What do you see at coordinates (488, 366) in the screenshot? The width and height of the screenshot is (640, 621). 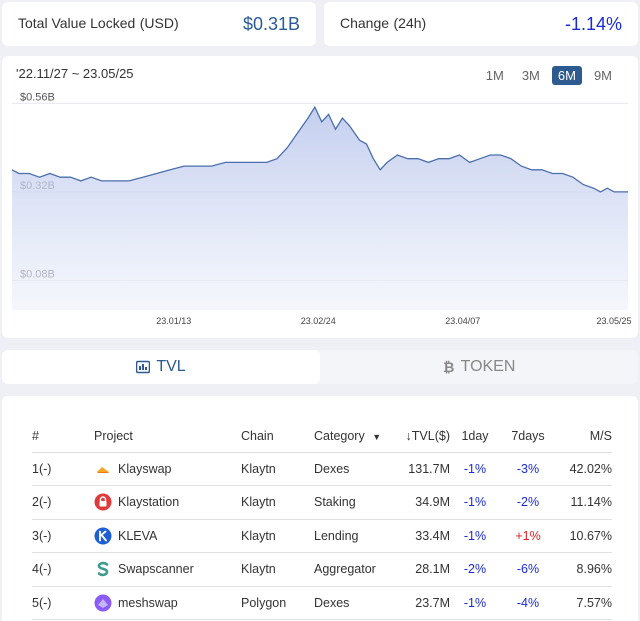 I see `tab-token-label: TOKEN` at bounding box center [488, 366].